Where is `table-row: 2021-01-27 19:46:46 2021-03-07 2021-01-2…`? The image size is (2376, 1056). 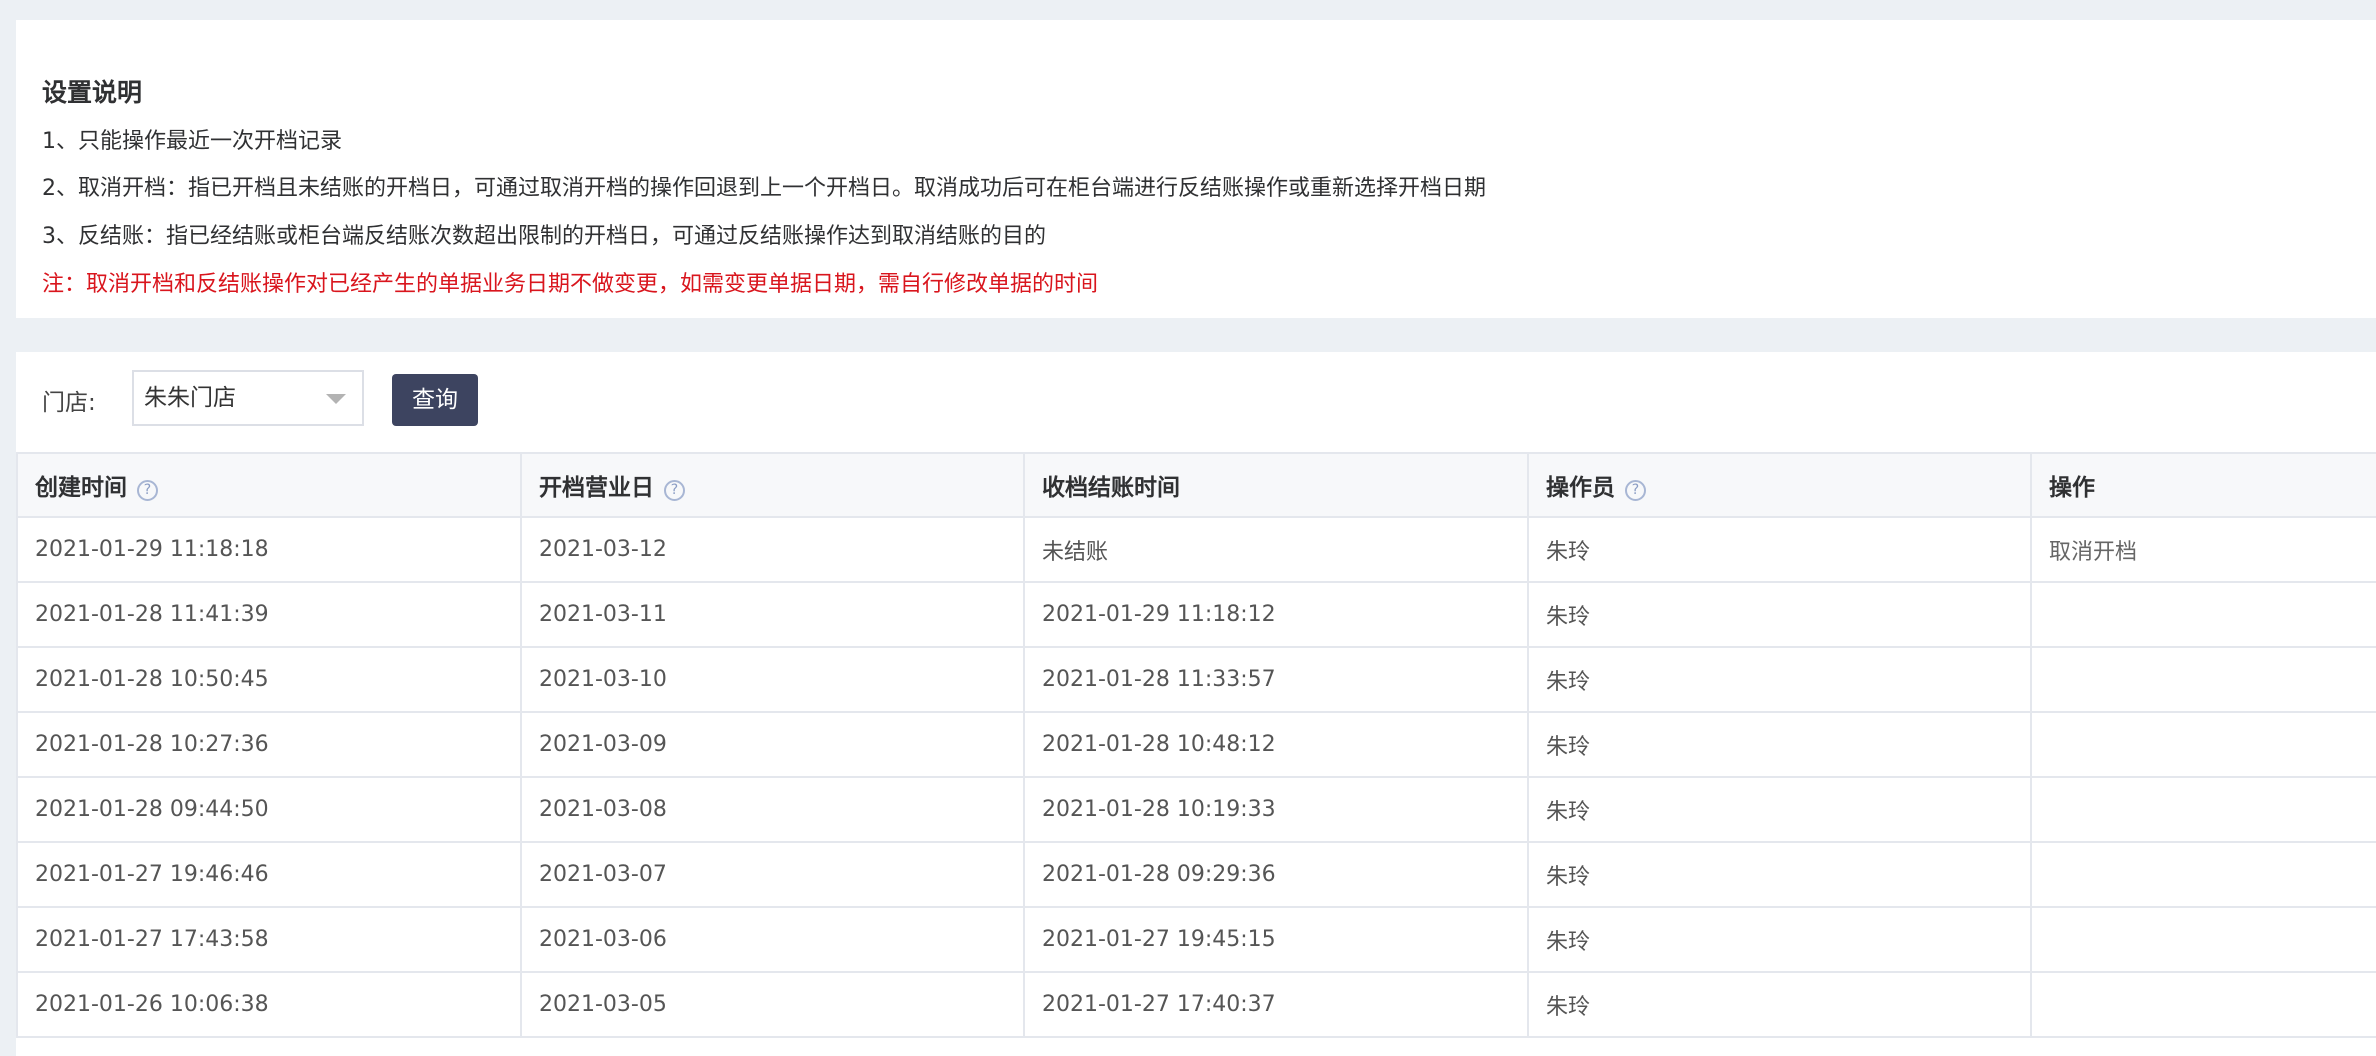 table-row: 2021-01-27 19:46:46 2021-03-07 2021-01-2… is located at coordinates (1196, 874).